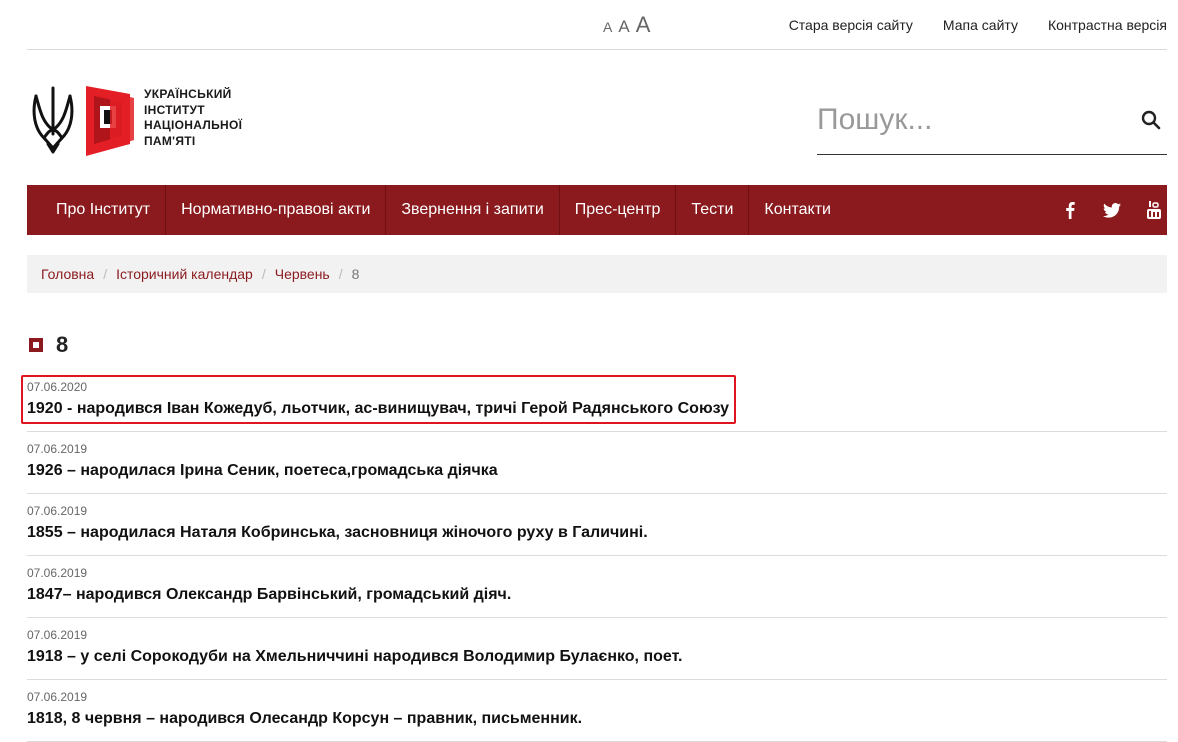 Image resolution: width=1178 pixels, height=742 pixels. What do you see at coordinates (1070, 210) in the screenshot?
I see `facebook-icon` at bounding box center [1070, 210].